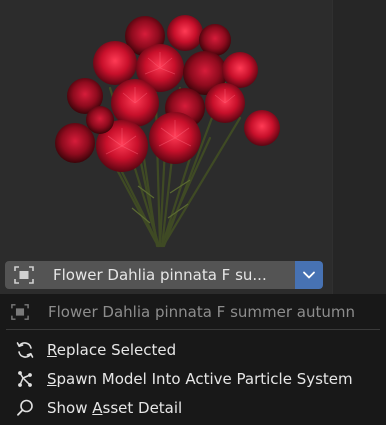 This screenshot has width=386, height=425. Describe the element at coordinates (112, 350) in the screenshot. I see `menu-item-label: Replace Selected` at that location.